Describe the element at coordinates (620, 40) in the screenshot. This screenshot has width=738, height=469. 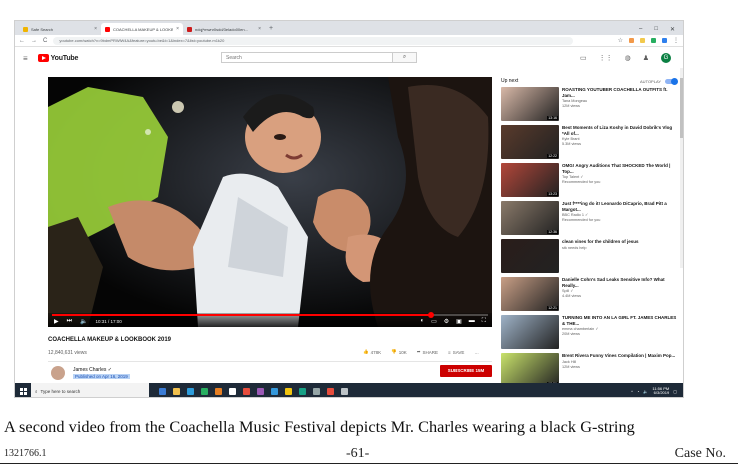
I see `star-icon: ☆` at that location.